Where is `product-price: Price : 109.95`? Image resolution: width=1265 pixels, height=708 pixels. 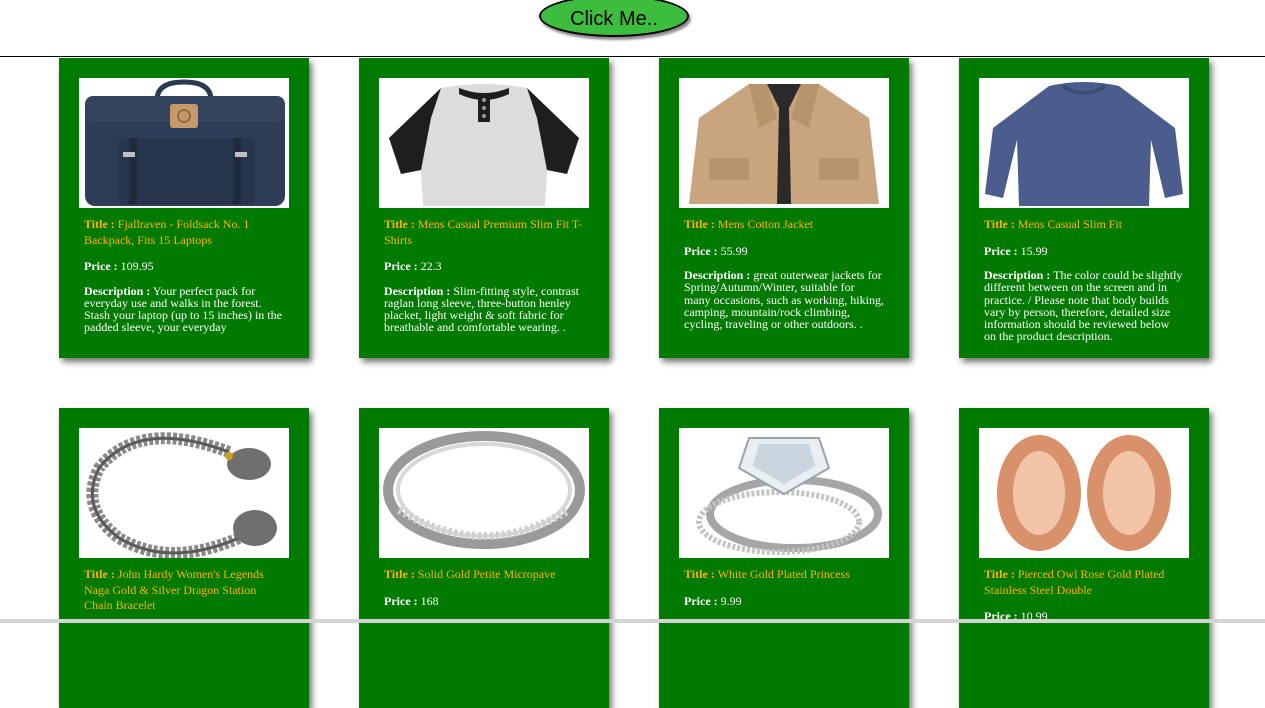 product-price: Price : 109.95 is located at coordinates (184, 267).